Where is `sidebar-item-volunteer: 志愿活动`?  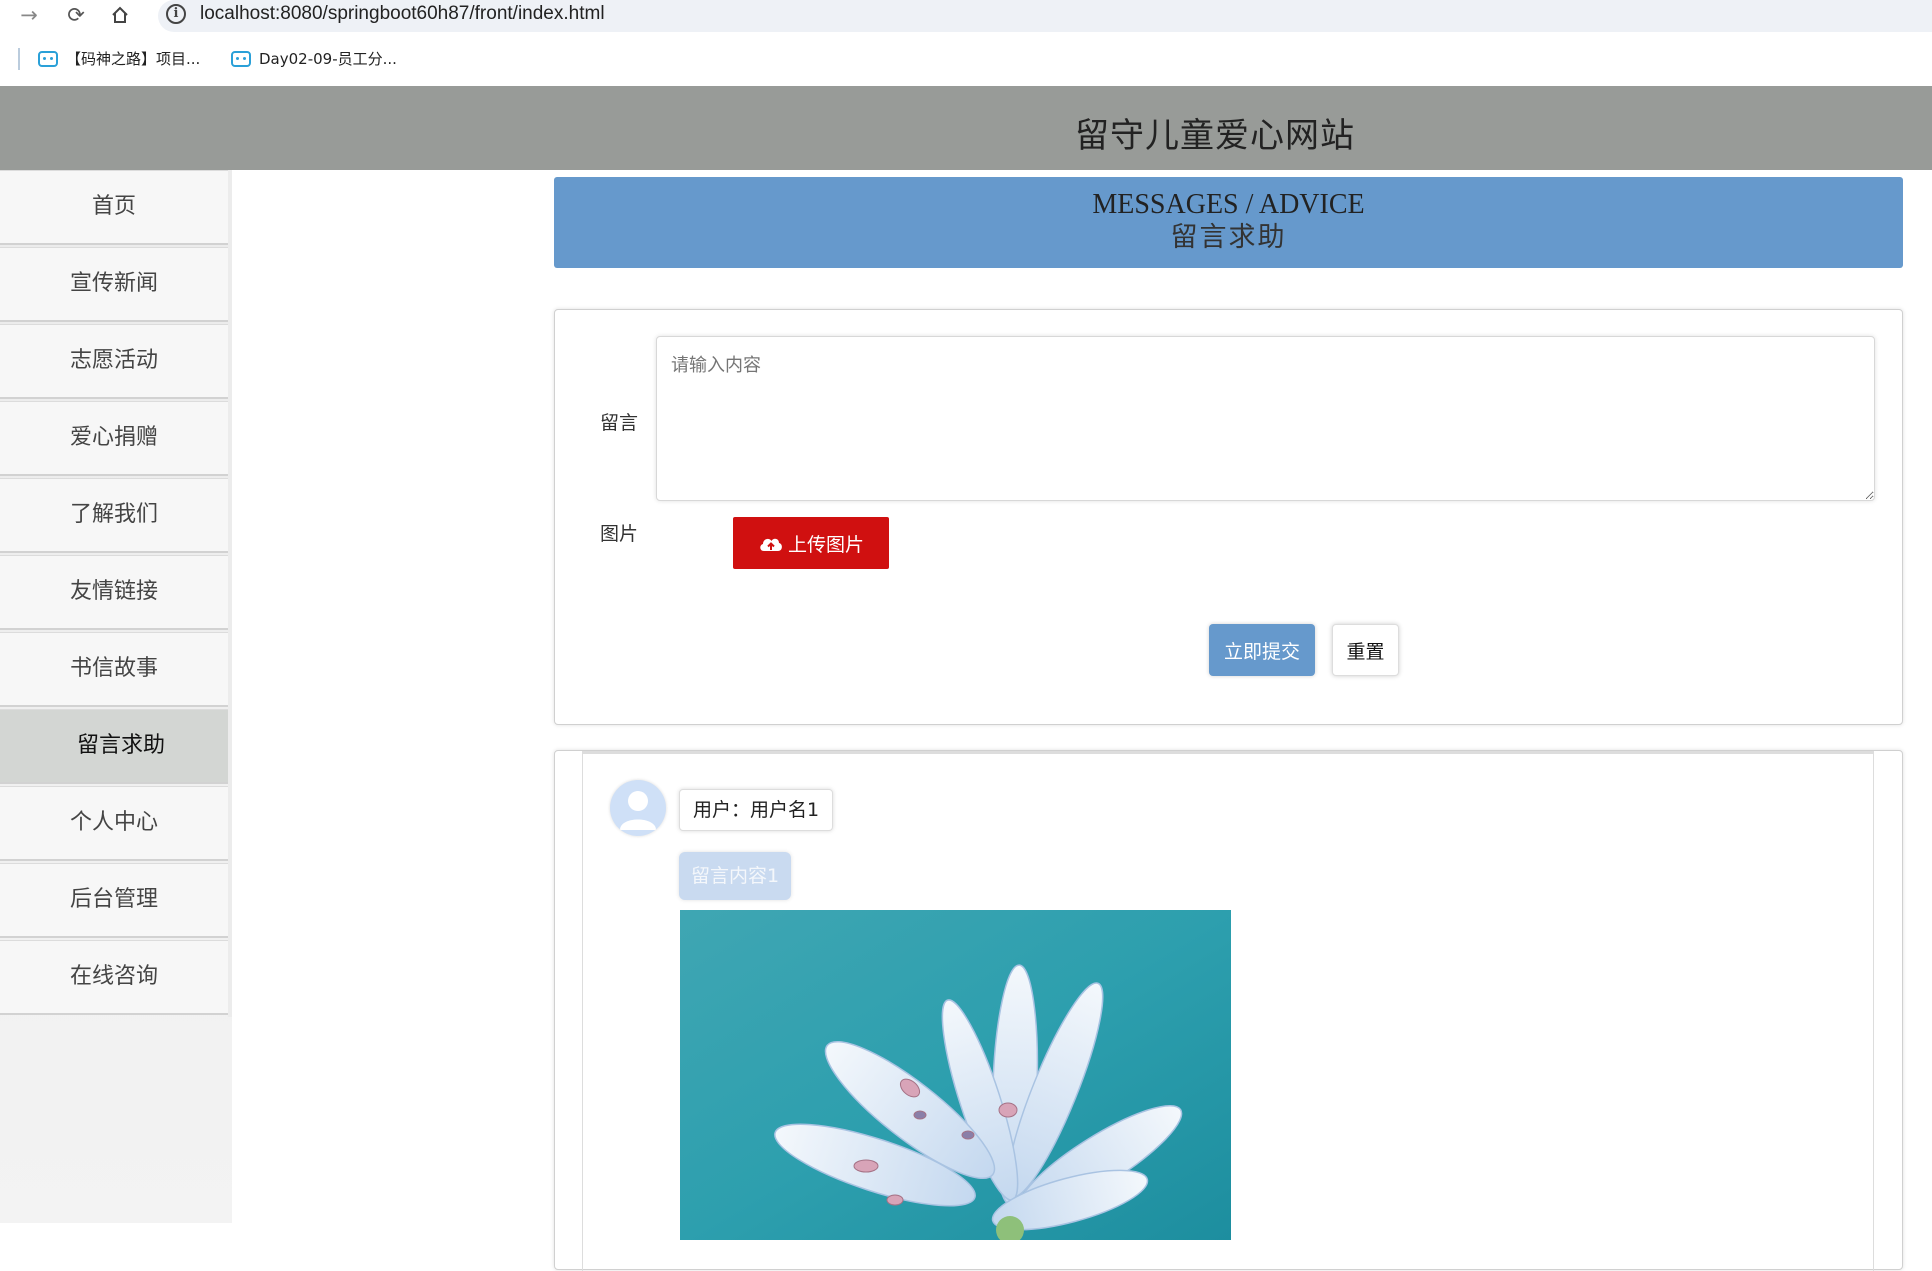
sidebar-item-volunteer: 志愿活动 is located at coordinates (114, 361).